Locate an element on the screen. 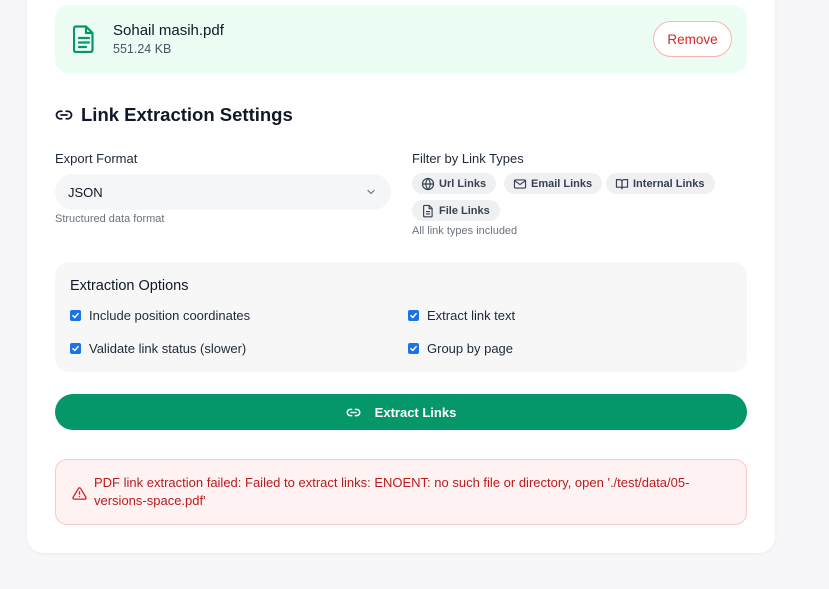  option-validate-link-status: Validate link status (slower) is located at coordinates (158, 348).